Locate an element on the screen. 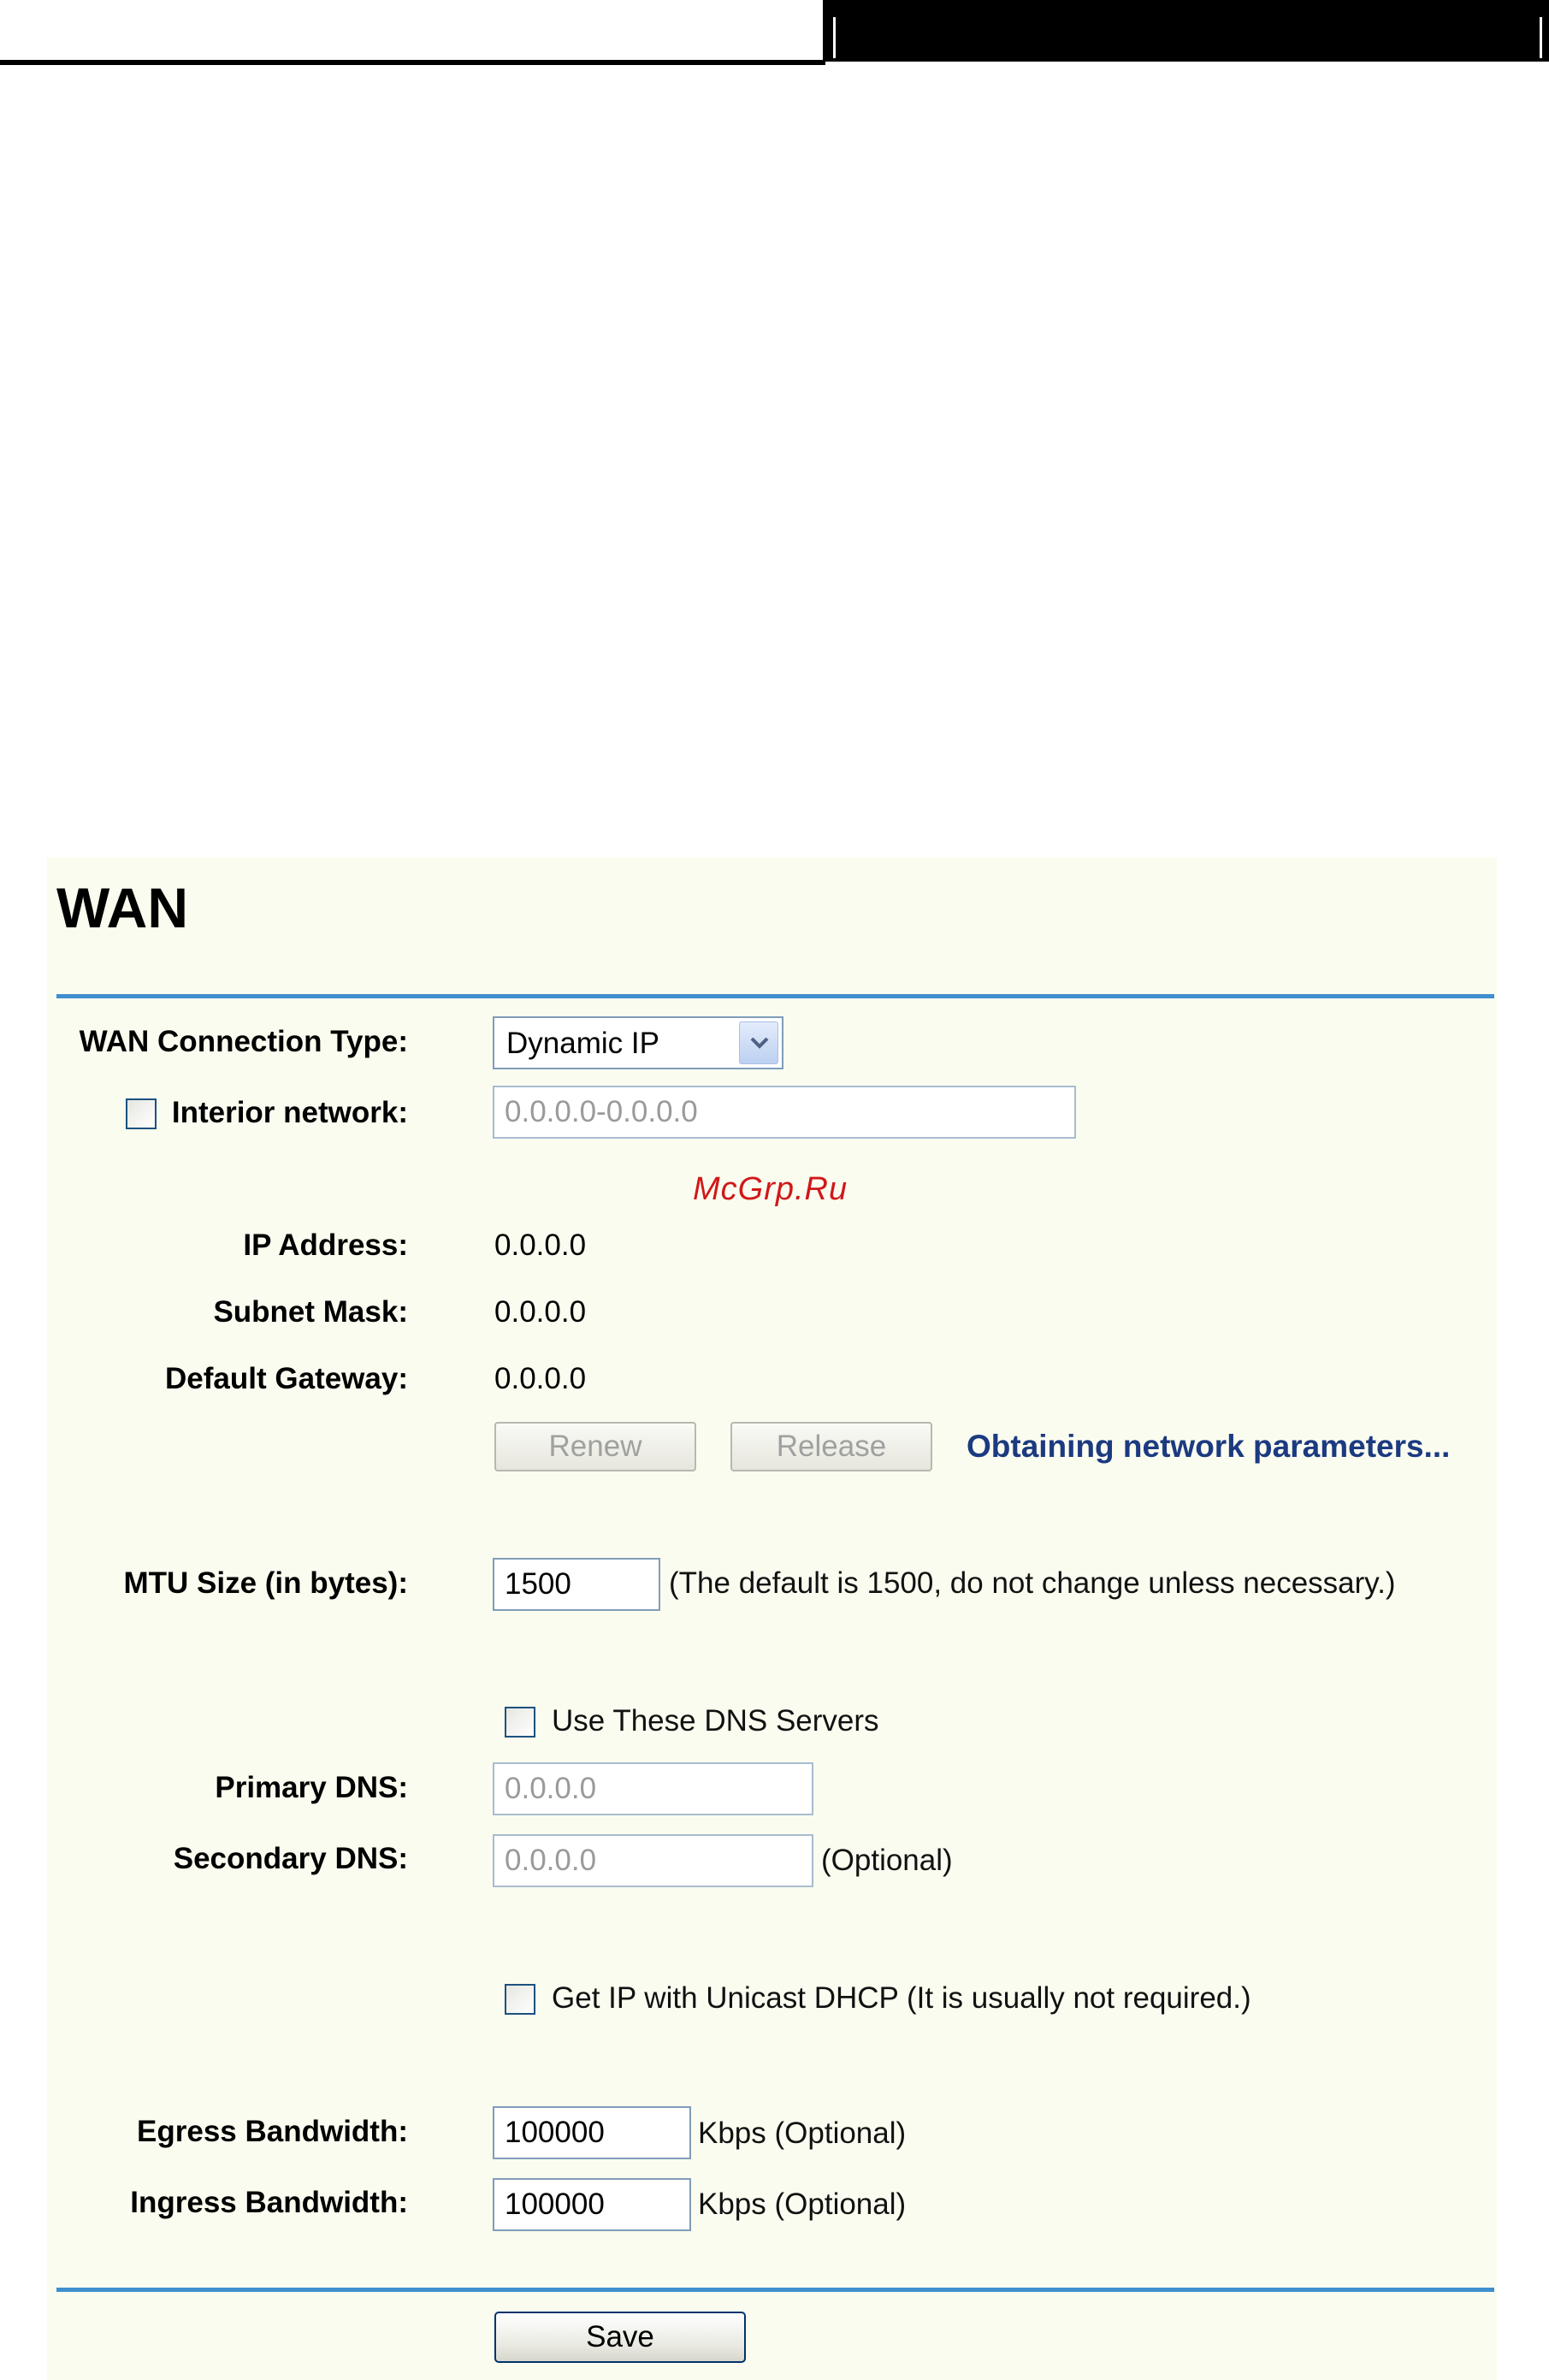 Image resolution: width=1549 pixels, height=2380 pixels. header-rule is located at coordinates (412, 62).